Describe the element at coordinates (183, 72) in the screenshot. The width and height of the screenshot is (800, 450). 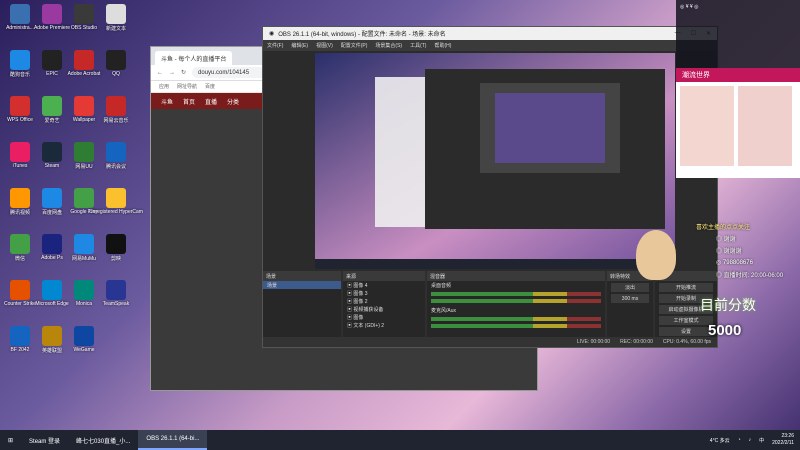
I see `reload-icon: ↻` at that location.